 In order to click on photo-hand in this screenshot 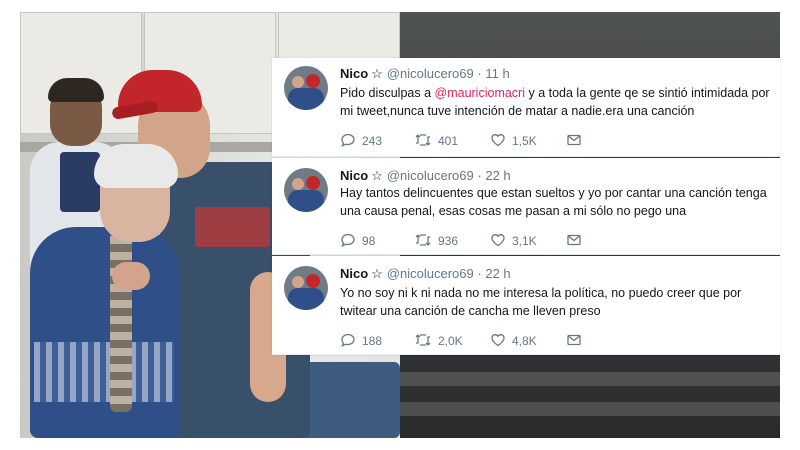, I will do `click(131, 276)`.